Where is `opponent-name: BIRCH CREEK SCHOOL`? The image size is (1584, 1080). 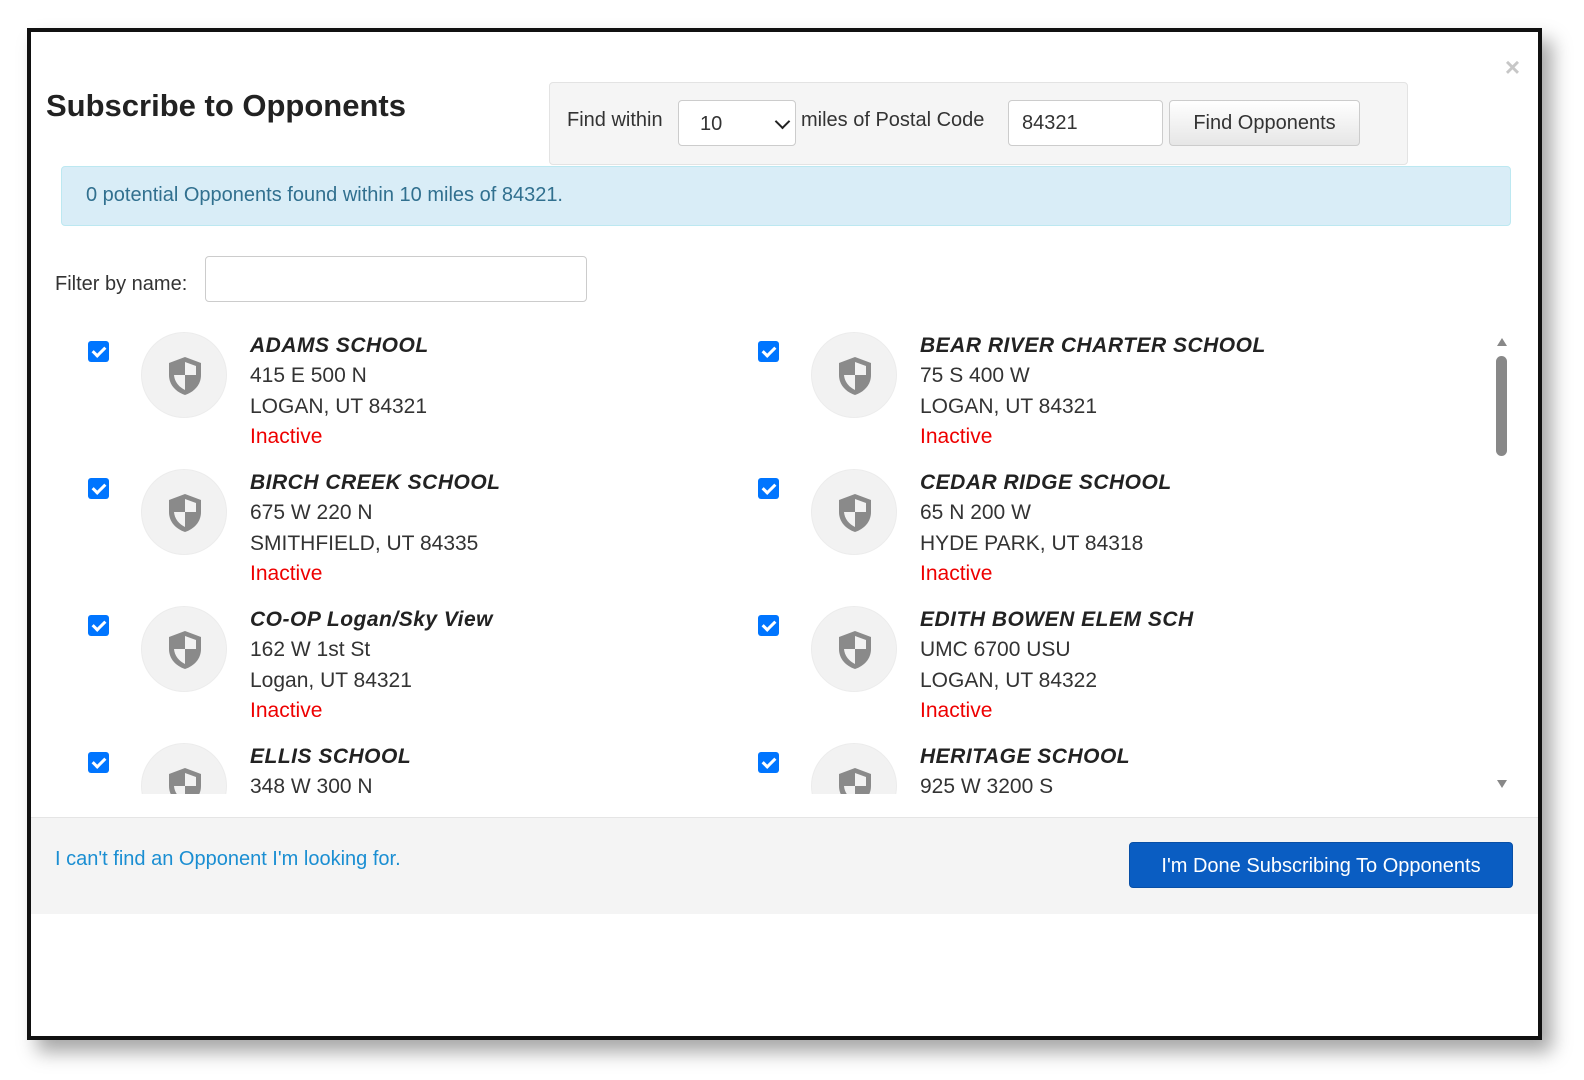
opponent-name: BIRCH CREEK SCHOOL is located at coordinates (375, 482).